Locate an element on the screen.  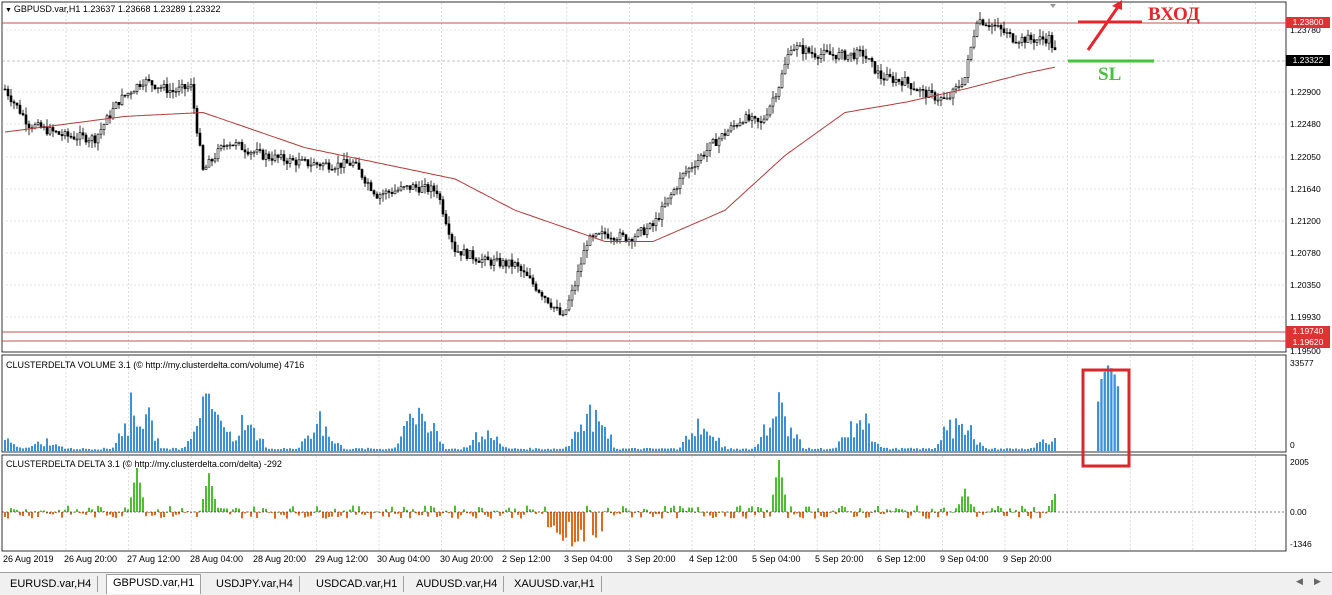
triangle-down-icon: ▼ is located at coordinates (9, 10).